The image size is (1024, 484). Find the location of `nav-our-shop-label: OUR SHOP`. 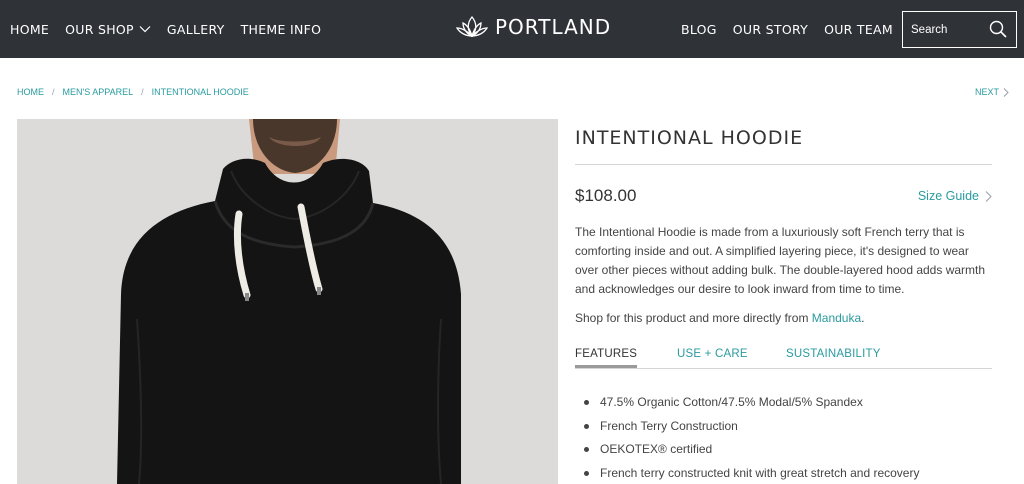

nav-our-shop-label: OUR SHOP is located at coordinates (99, 29).